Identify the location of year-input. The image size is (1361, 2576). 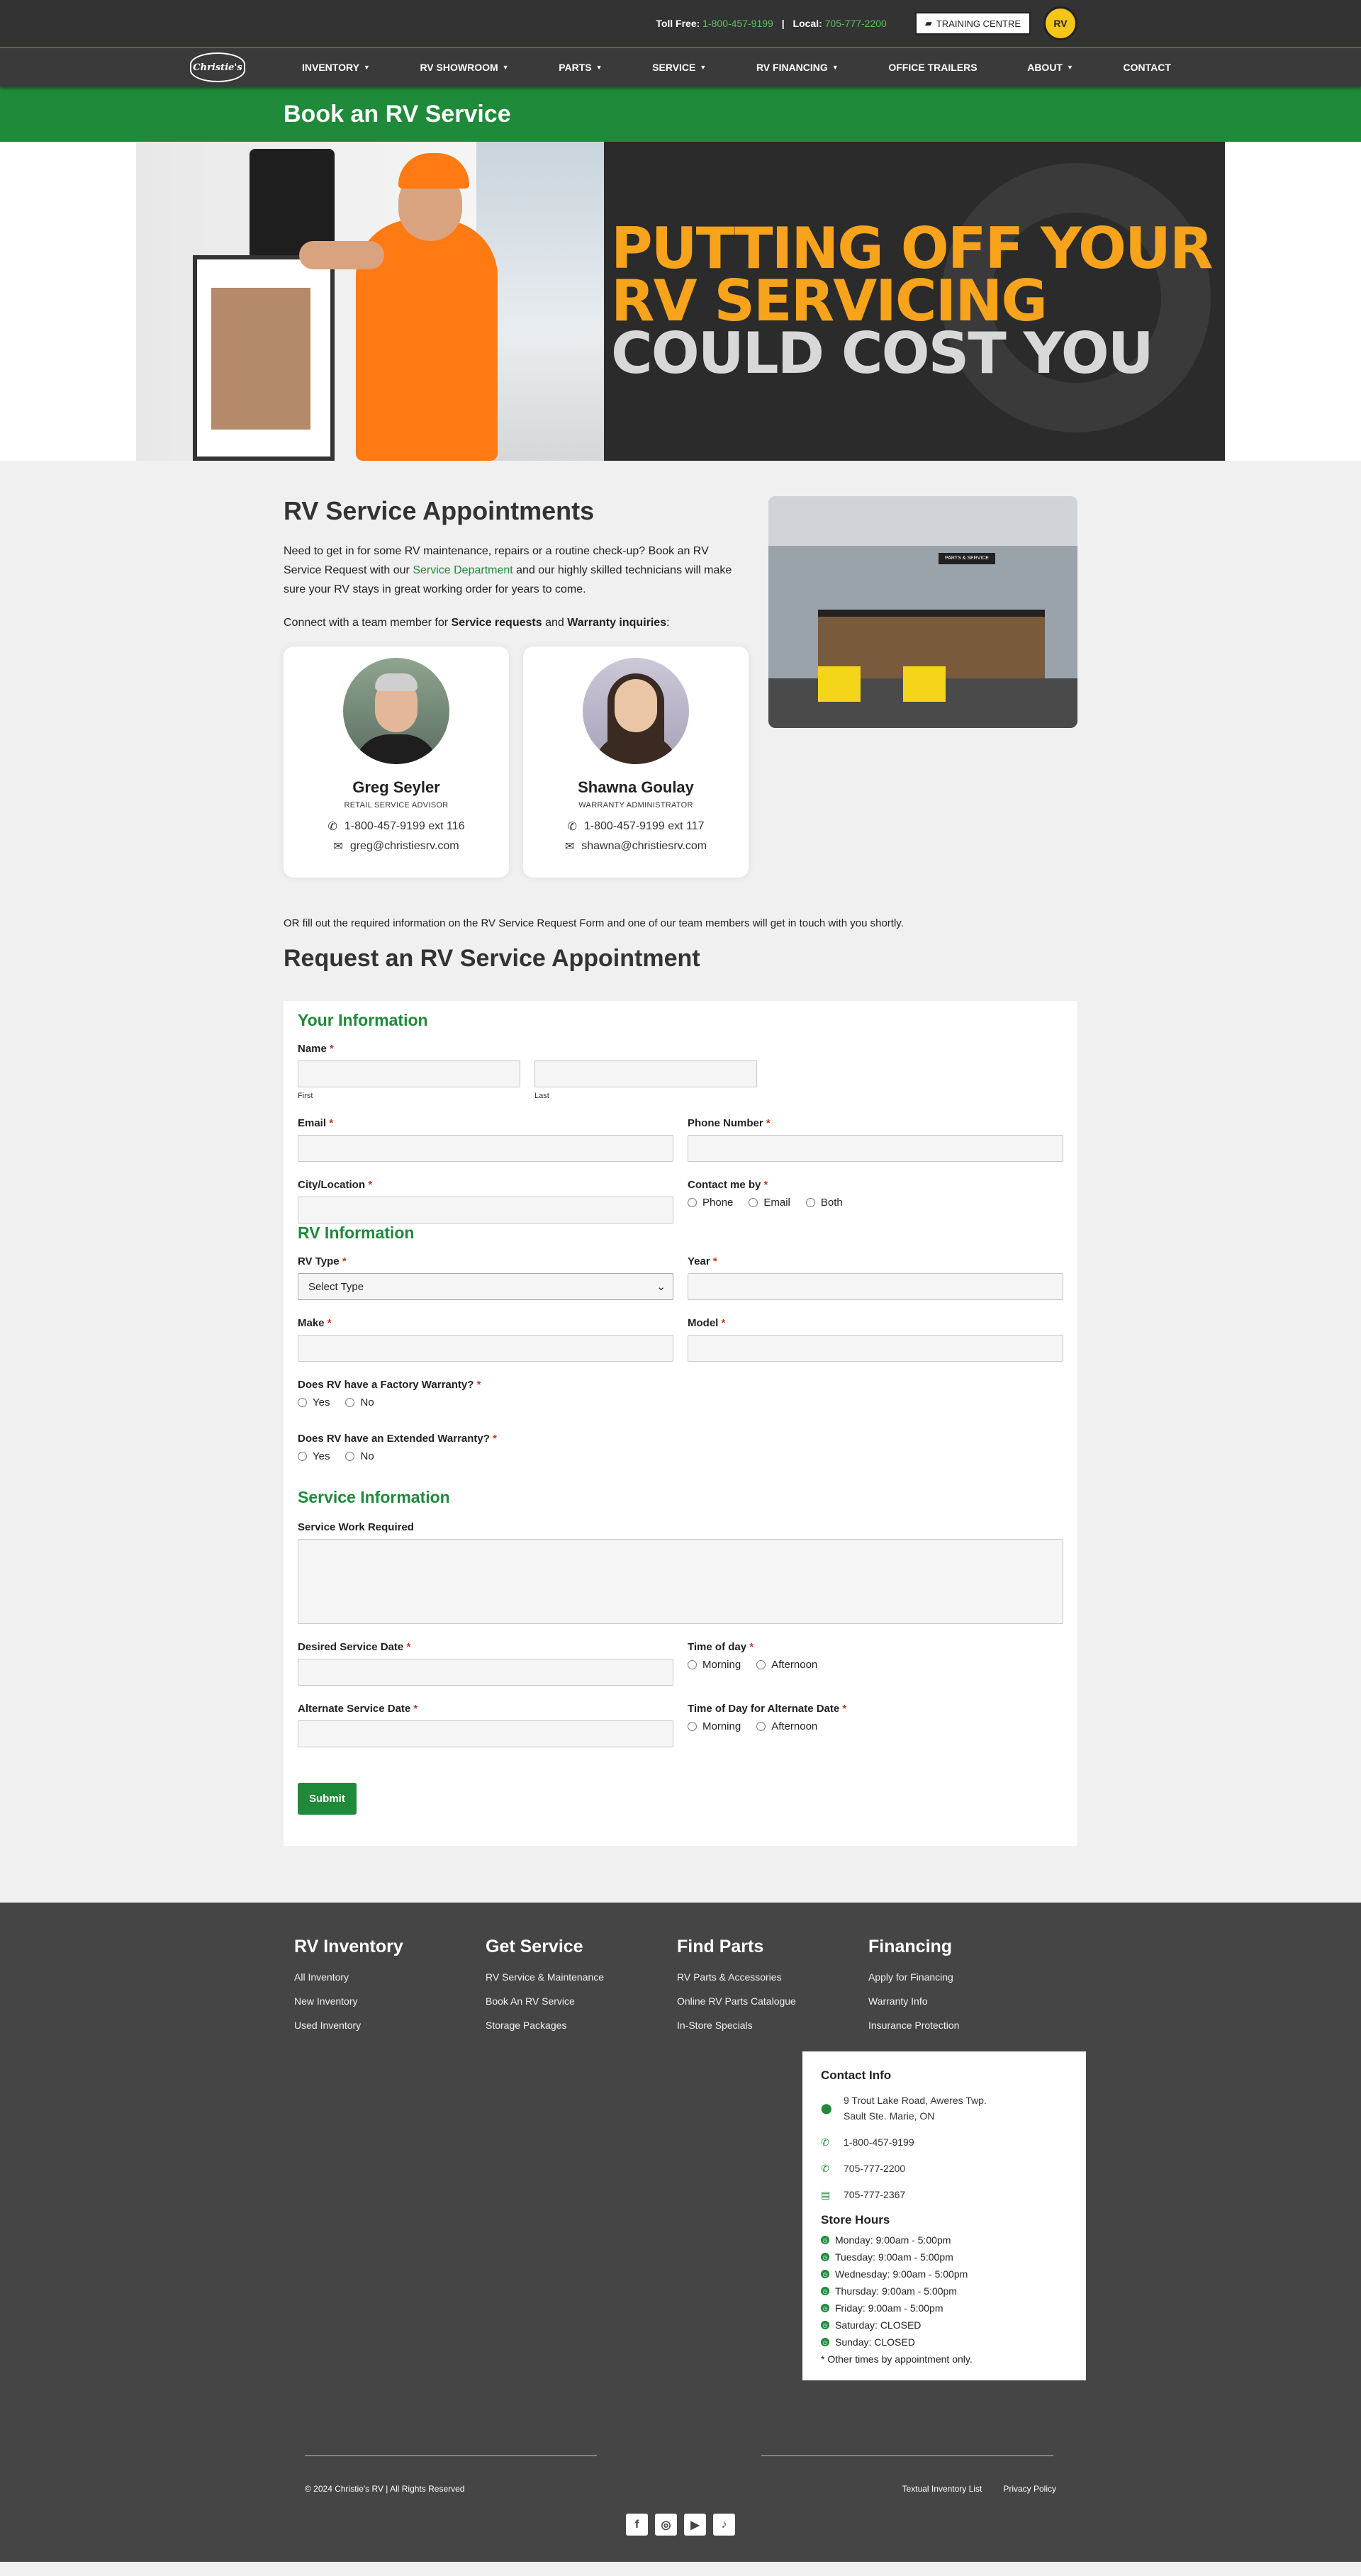
(875, 1286).